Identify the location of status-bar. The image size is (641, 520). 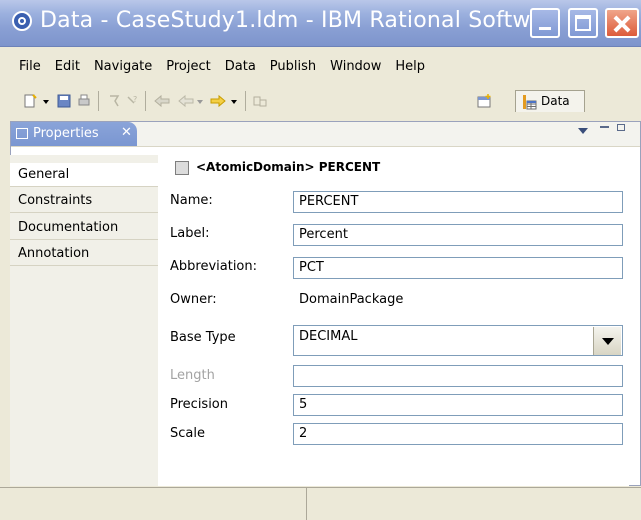
(320, 503).